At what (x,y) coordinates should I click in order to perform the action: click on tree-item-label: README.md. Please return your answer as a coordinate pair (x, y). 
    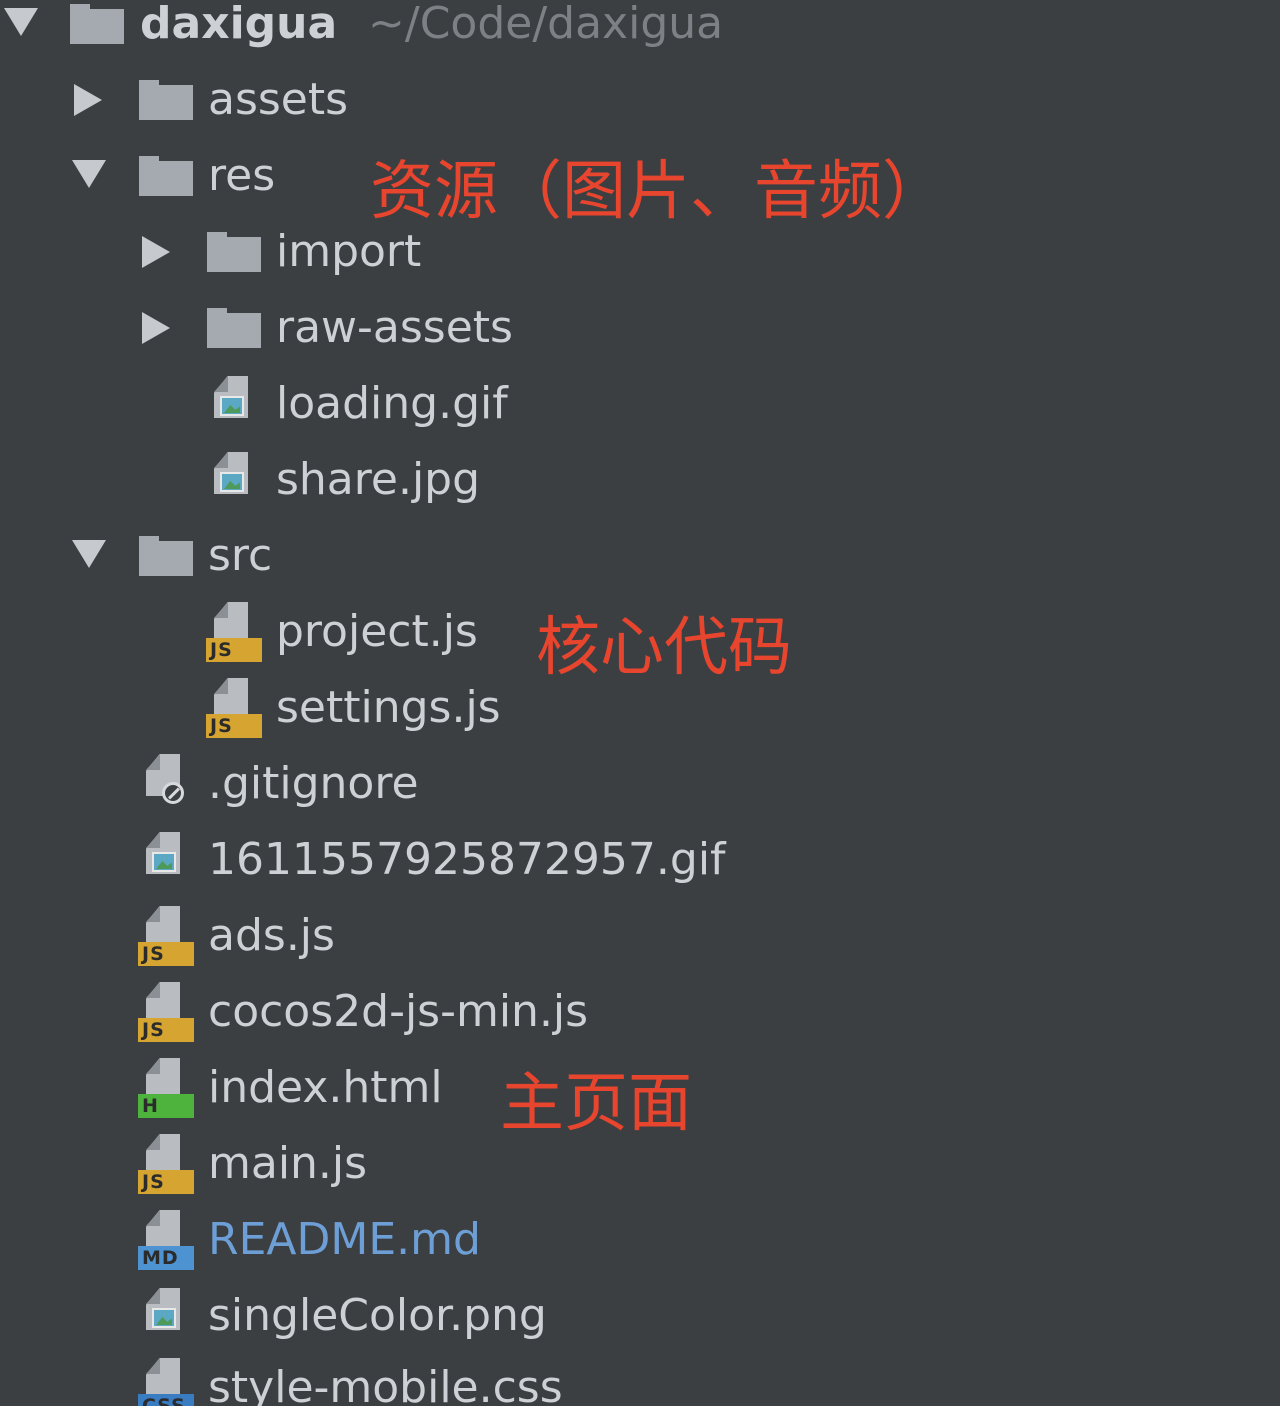
    Looking at the image, I should click on (344, 1239).